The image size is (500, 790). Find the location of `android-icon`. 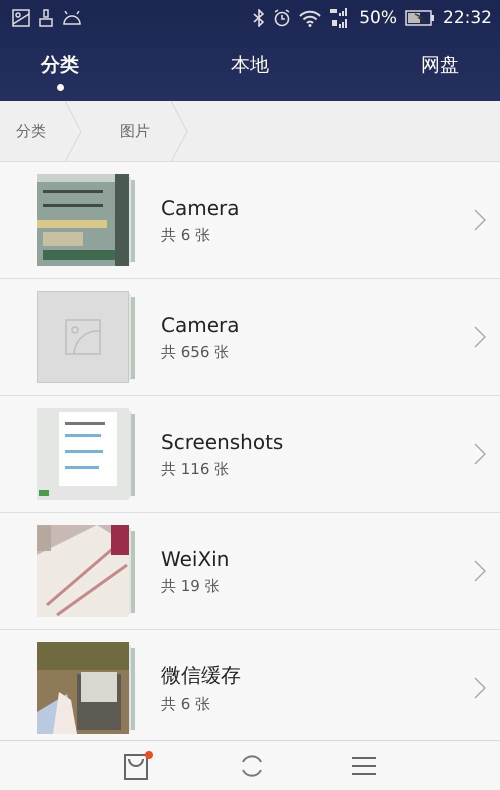

android-icon is located at coordinates (72, 18).